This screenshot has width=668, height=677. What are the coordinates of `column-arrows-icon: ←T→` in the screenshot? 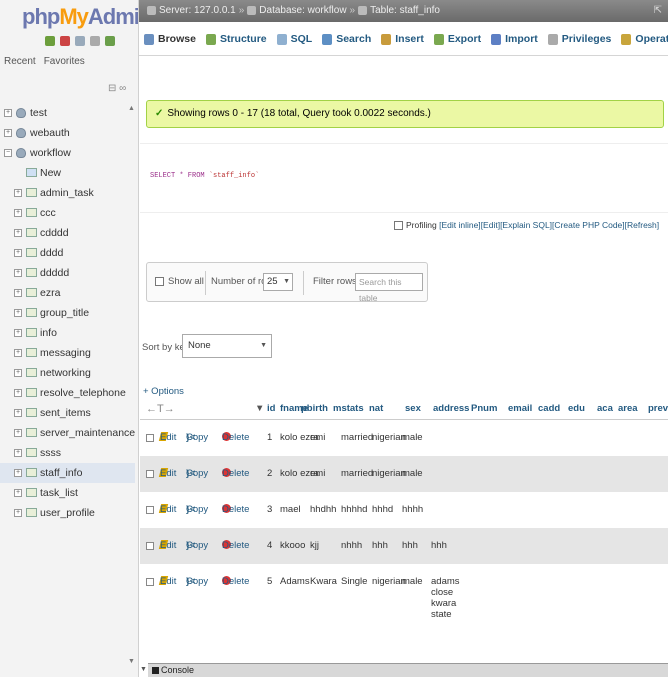 It's located at (160, 409).